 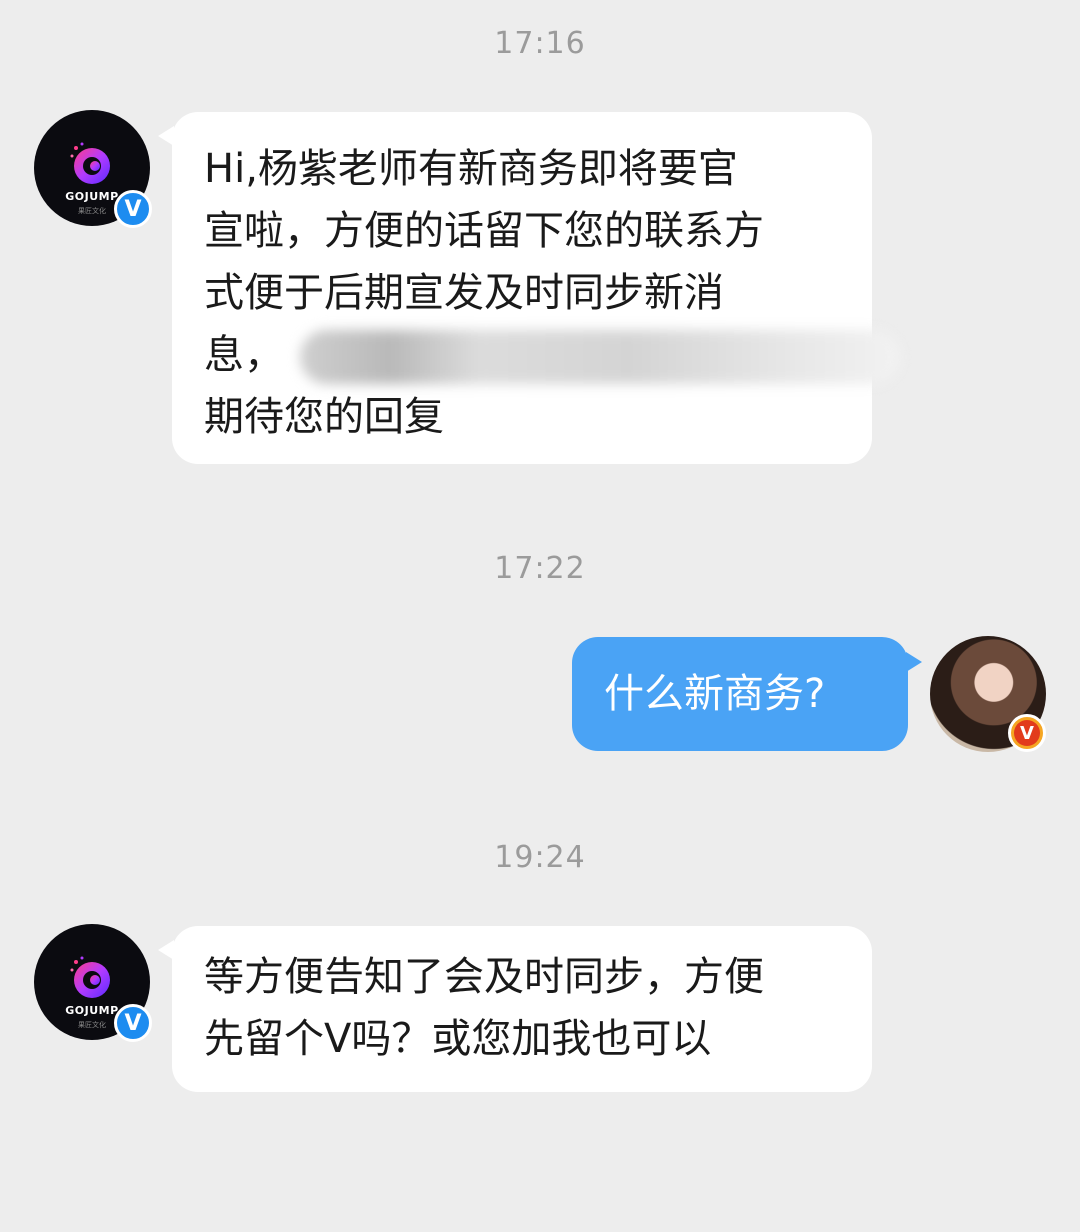 I want to click on message-line: Hi,杨紫老师有新商务即将要官, so click(x=471, y=169).